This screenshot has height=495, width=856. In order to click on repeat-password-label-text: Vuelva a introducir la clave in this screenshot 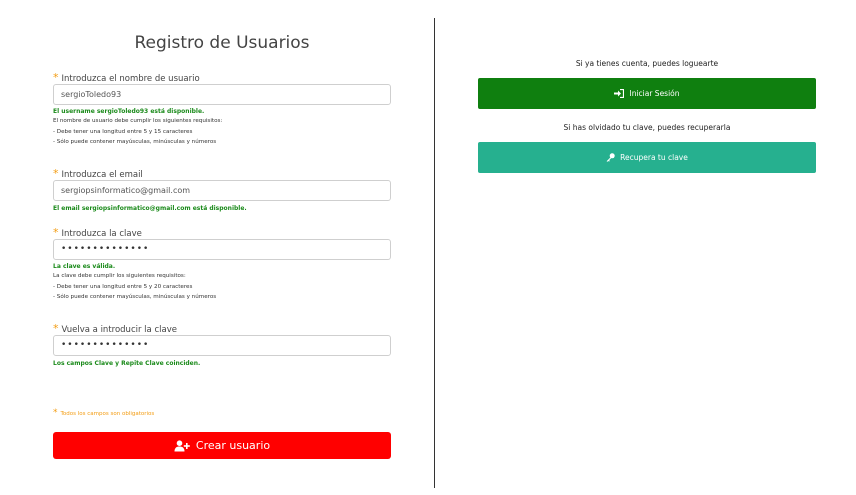, I will do `click(119, 330)`.